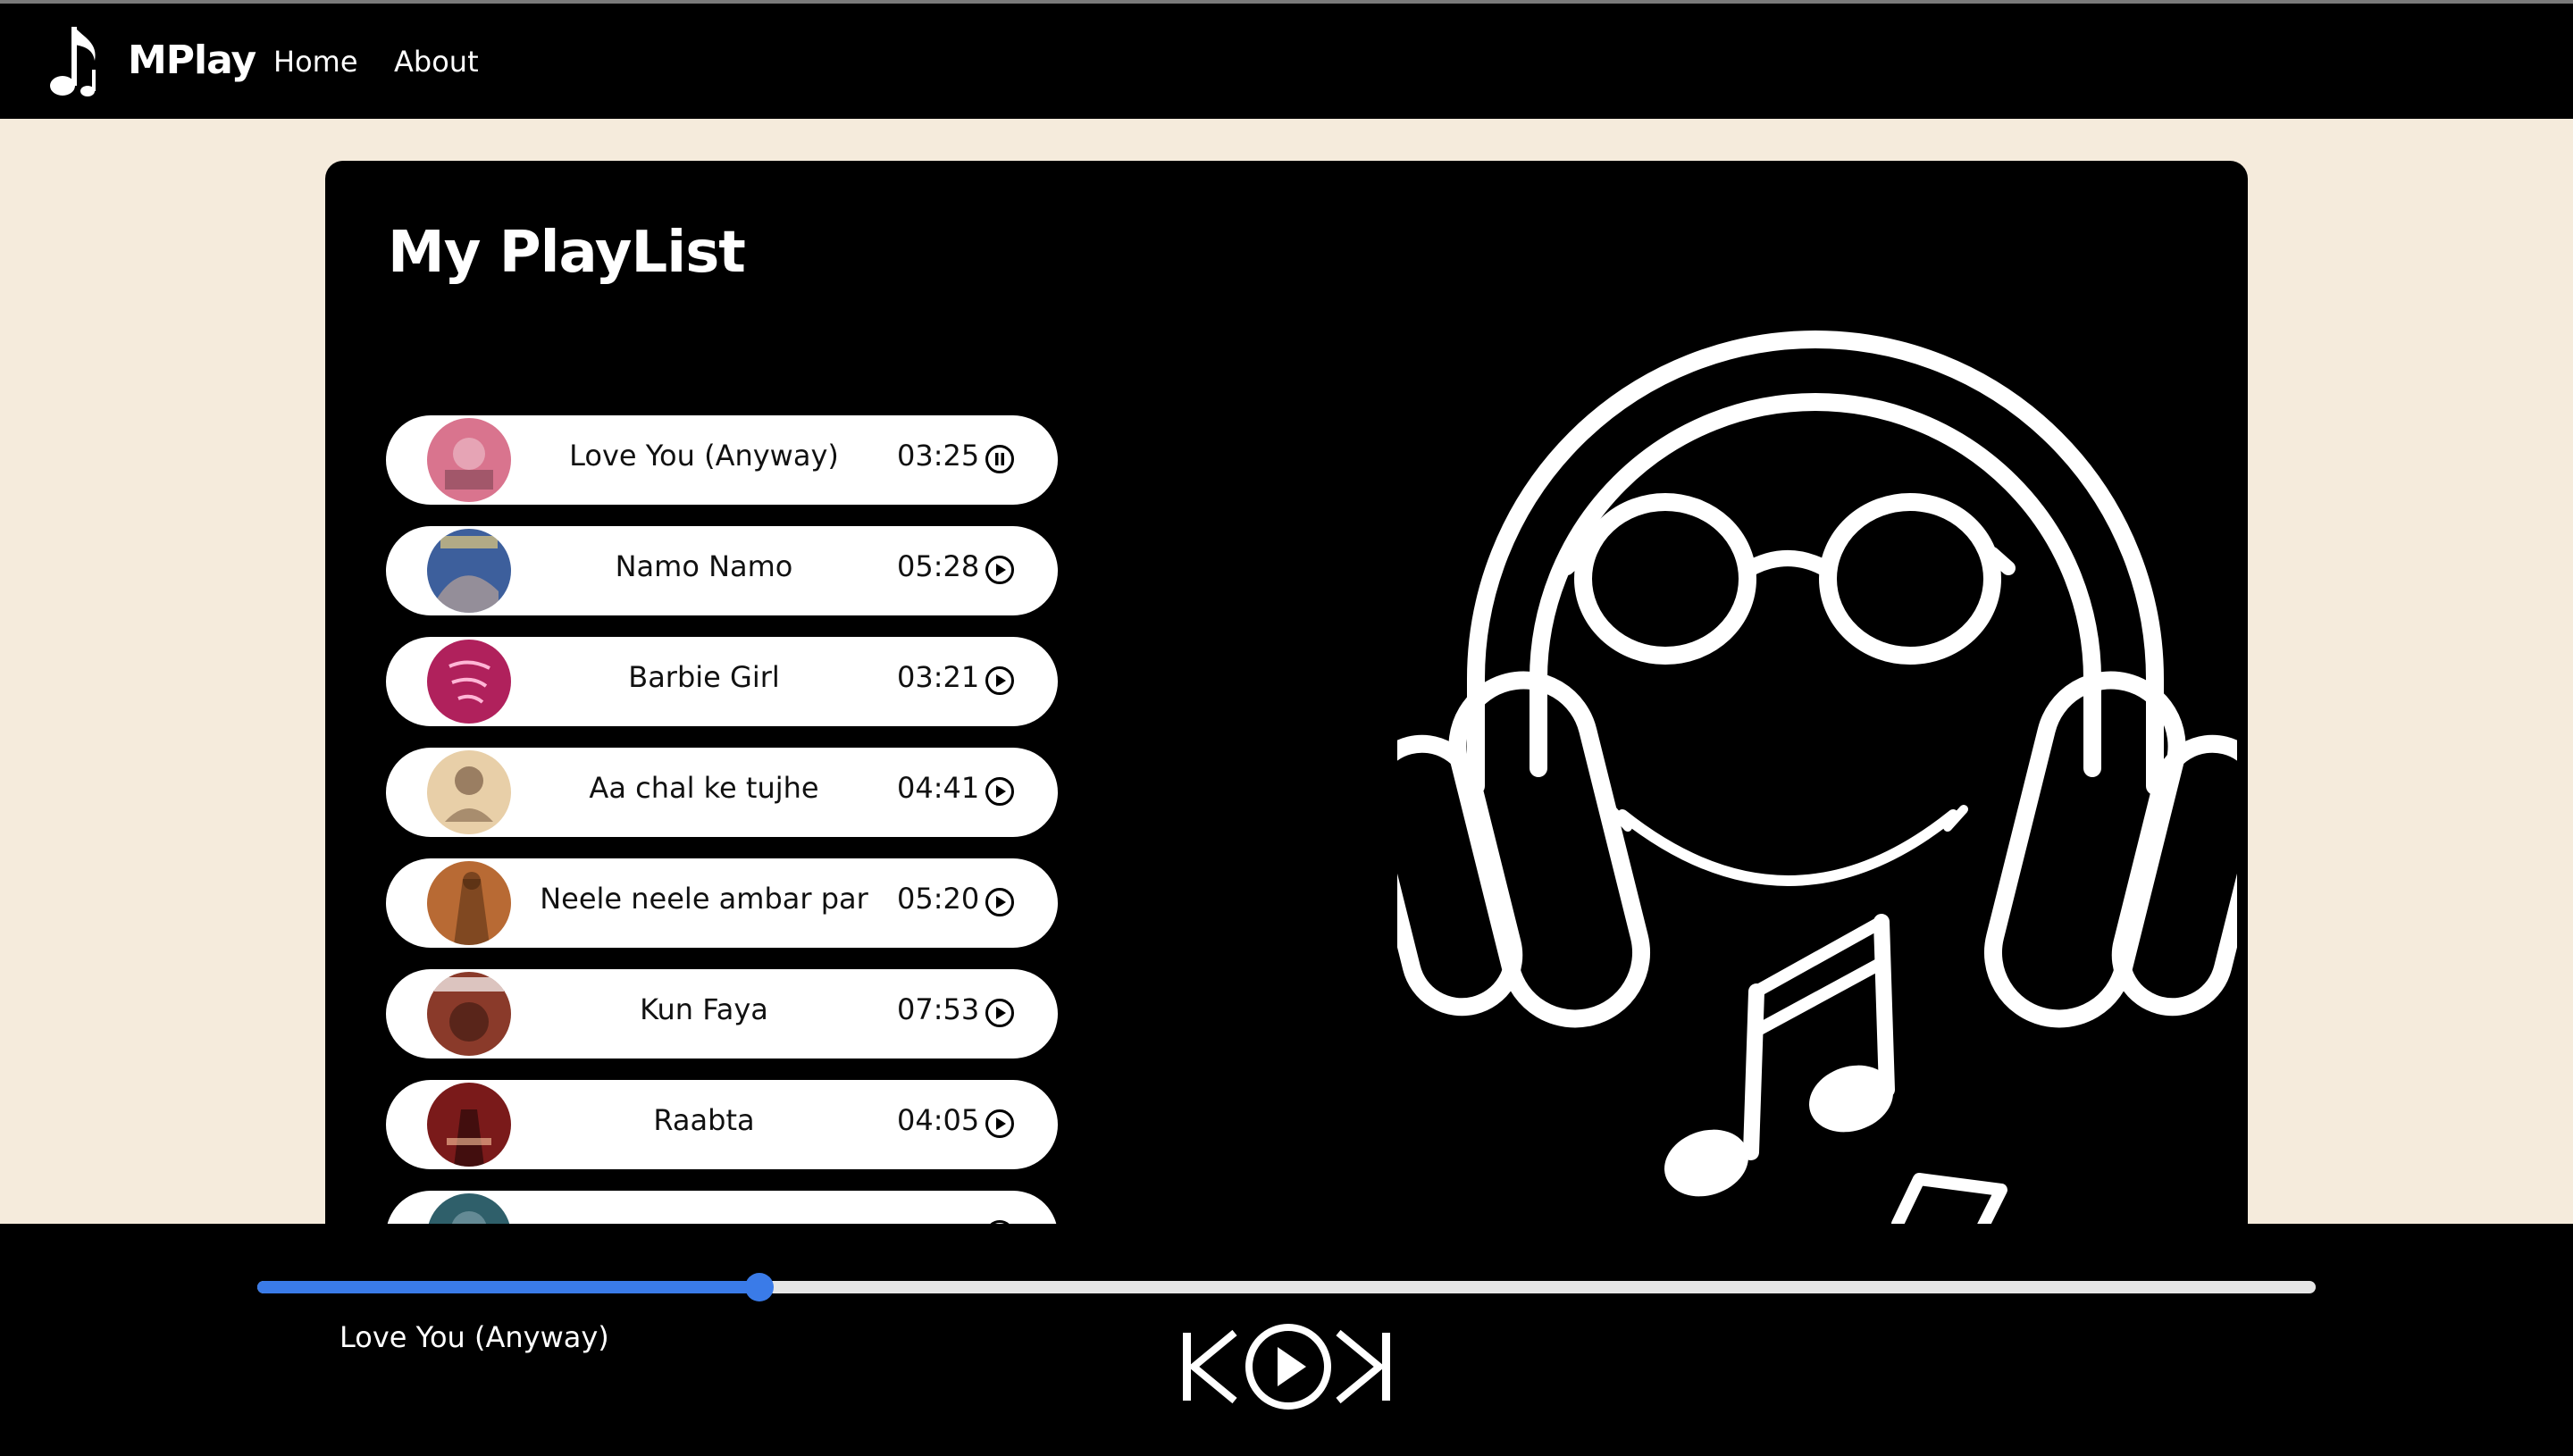 This screenshot has height=1456, width=2573. What do you see at coordinates (704, 456) in the screenshot?
I see `song-title: Love You (Anyway)` at bounding box center [704, 456].